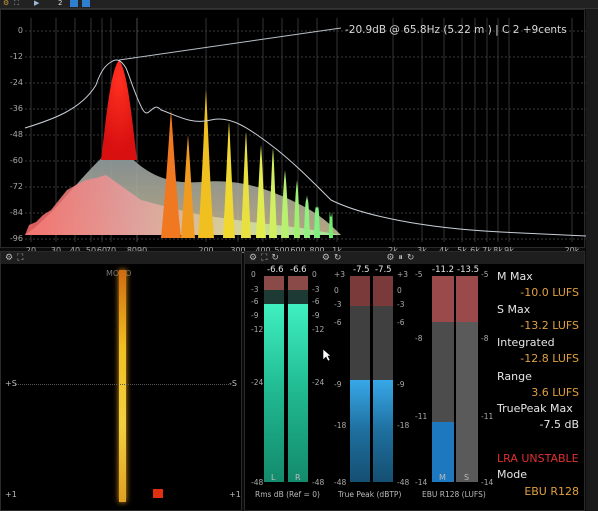 The image size is (598, 511). Describe the element at coordinates (287, 494) in the screenshot. I see `rms-title: Rms dB (Ref = 0)` at that location.